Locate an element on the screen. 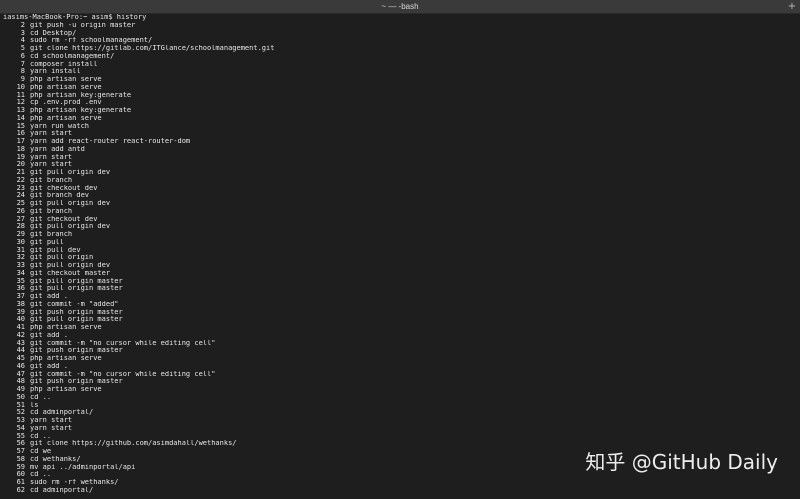  history-entry: 3 cd Desktop/ is located at coordinates (398, 34).